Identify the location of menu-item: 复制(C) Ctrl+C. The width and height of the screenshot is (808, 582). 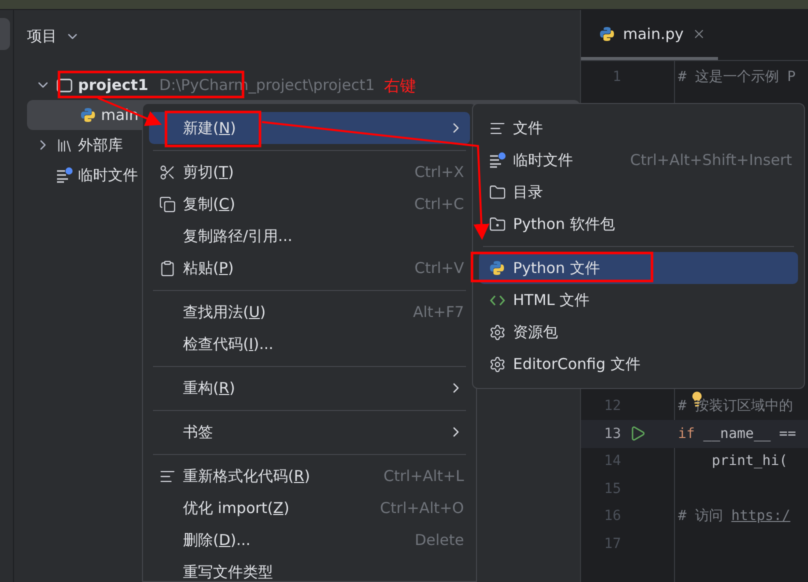
(309, 204).